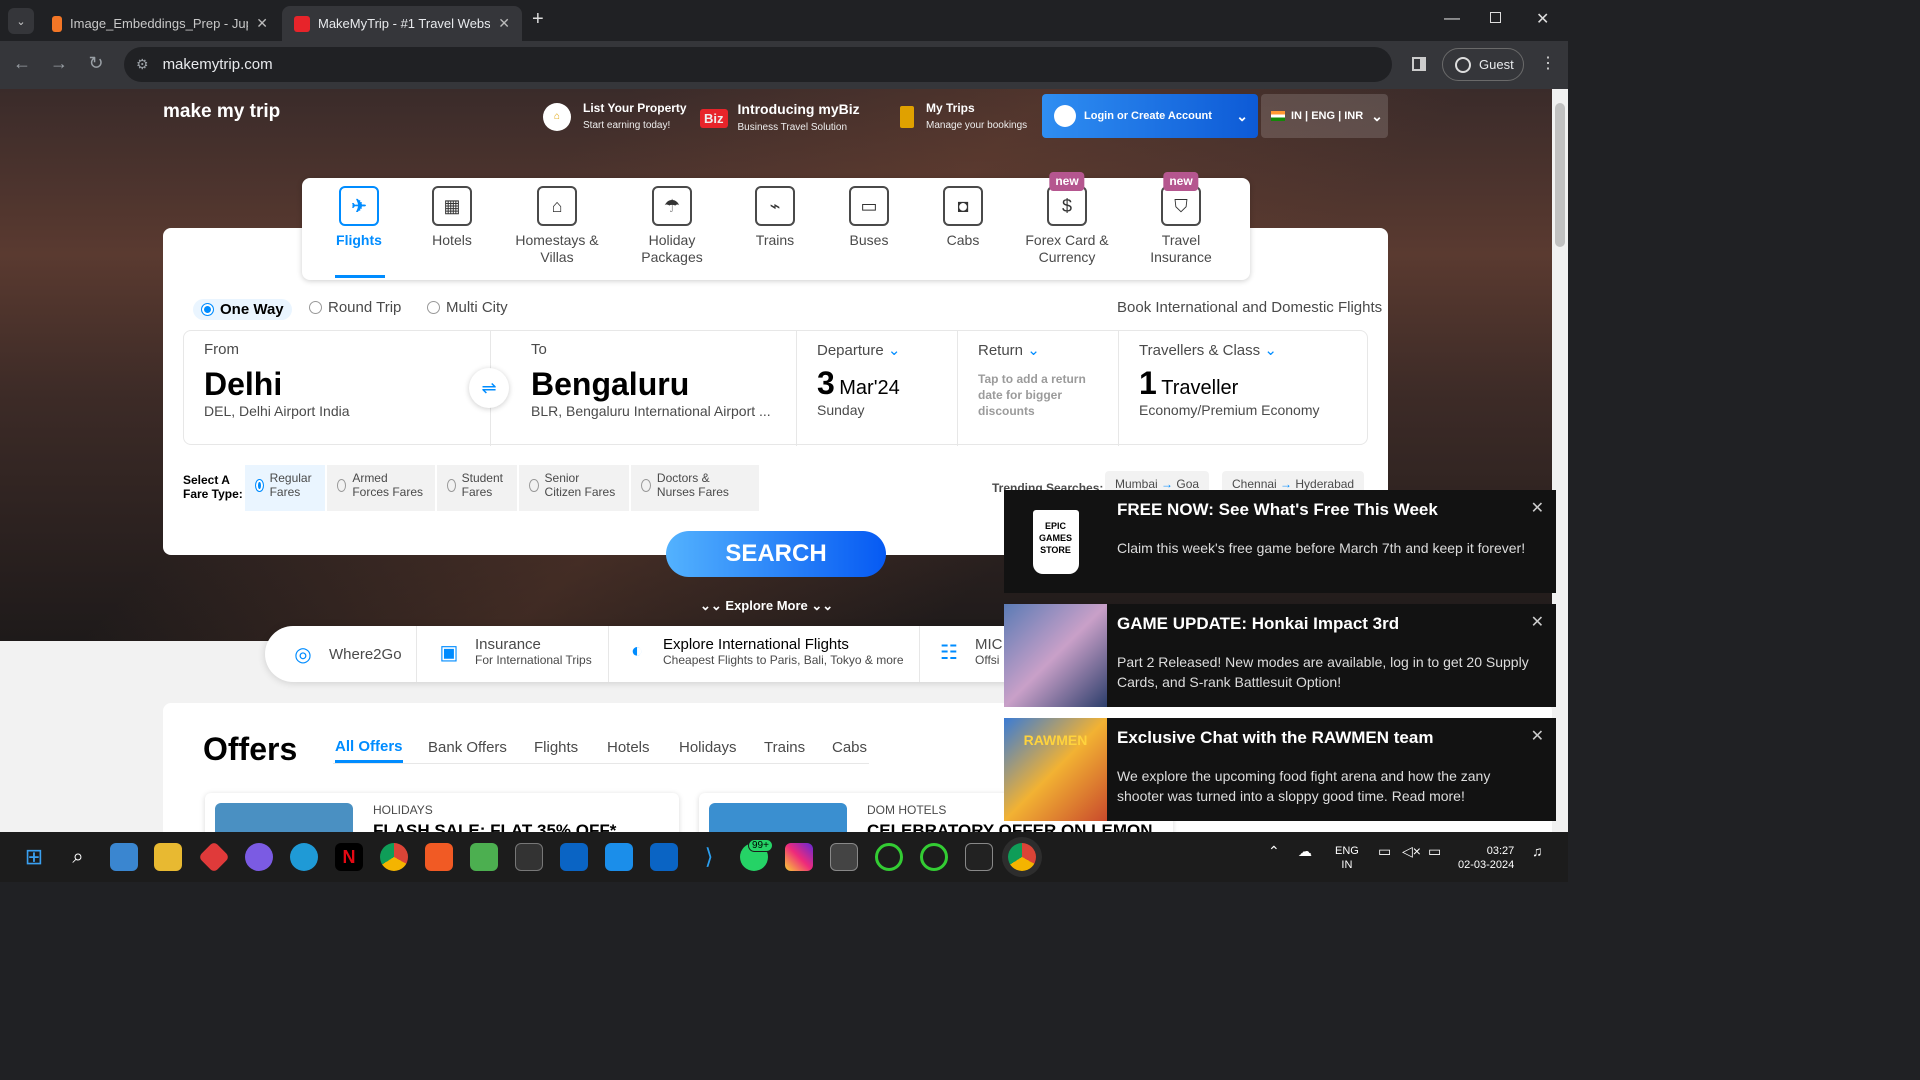 The image size is (1920, 1080). Describe the element at coordinates (1181, 219) in the screenshot. I see `nav-travel-insurance: new ⛉ Travel Insurance` at that location.